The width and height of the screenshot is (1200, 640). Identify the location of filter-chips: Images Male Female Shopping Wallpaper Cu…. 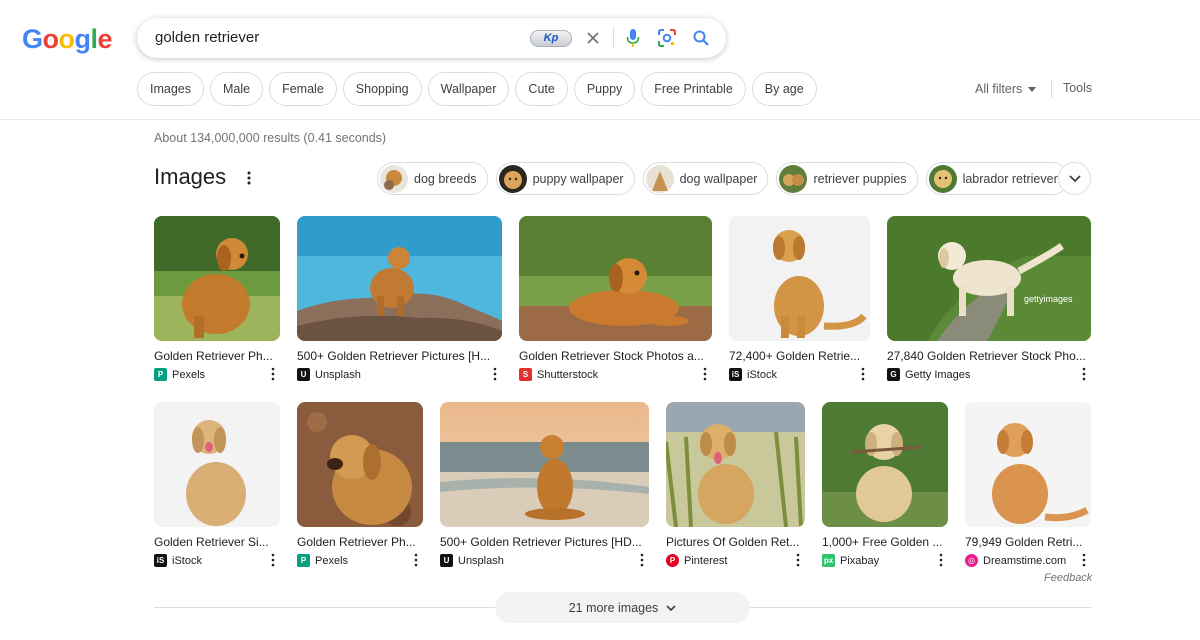
(477, 89).